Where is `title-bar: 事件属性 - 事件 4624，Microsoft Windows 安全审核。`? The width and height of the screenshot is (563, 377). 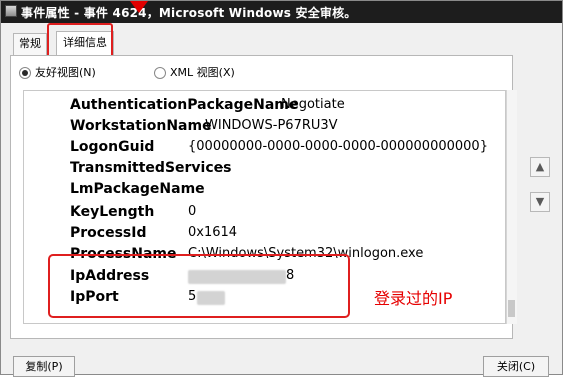
title-bar: 事件属性 - 事件 4624，Microsoft Windows 安全审核。 is located at coordinates (281, 12).